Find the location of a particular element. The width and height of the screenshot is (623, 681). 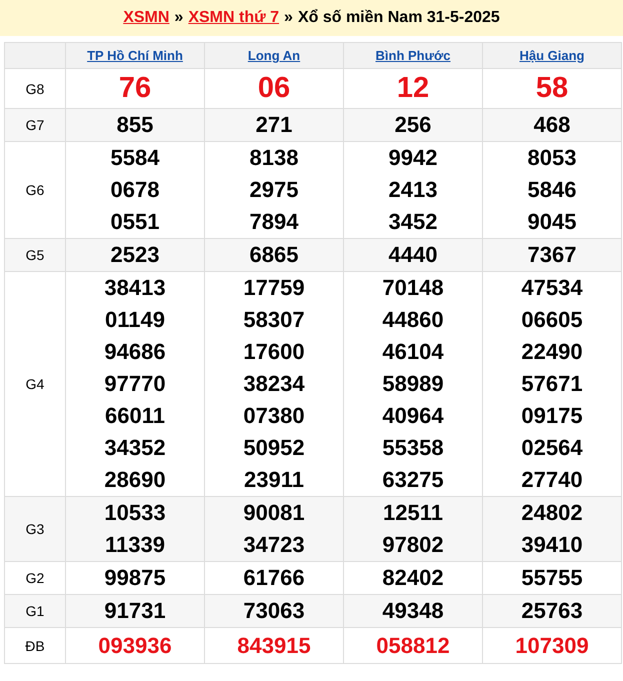

lottery-number: 38413 is located at coordinates (135, 288).